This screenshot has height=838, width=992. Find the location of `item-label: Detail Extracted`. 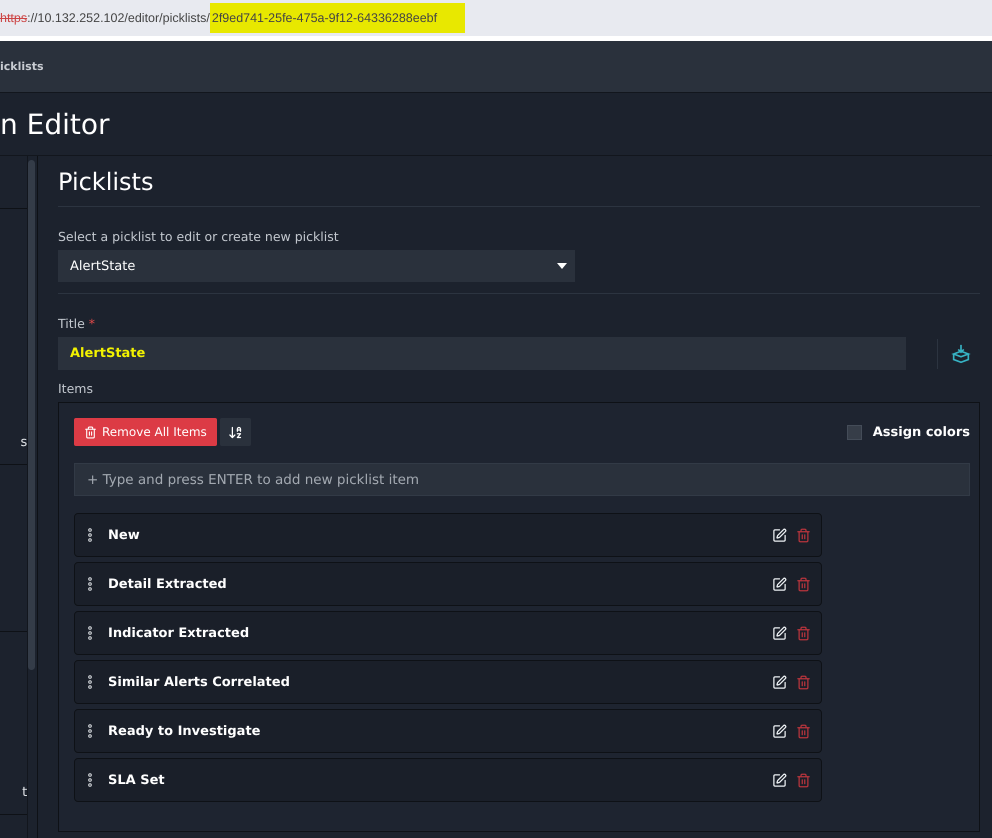

item-label: Detail Extracted is located at coordinates (167, 584).